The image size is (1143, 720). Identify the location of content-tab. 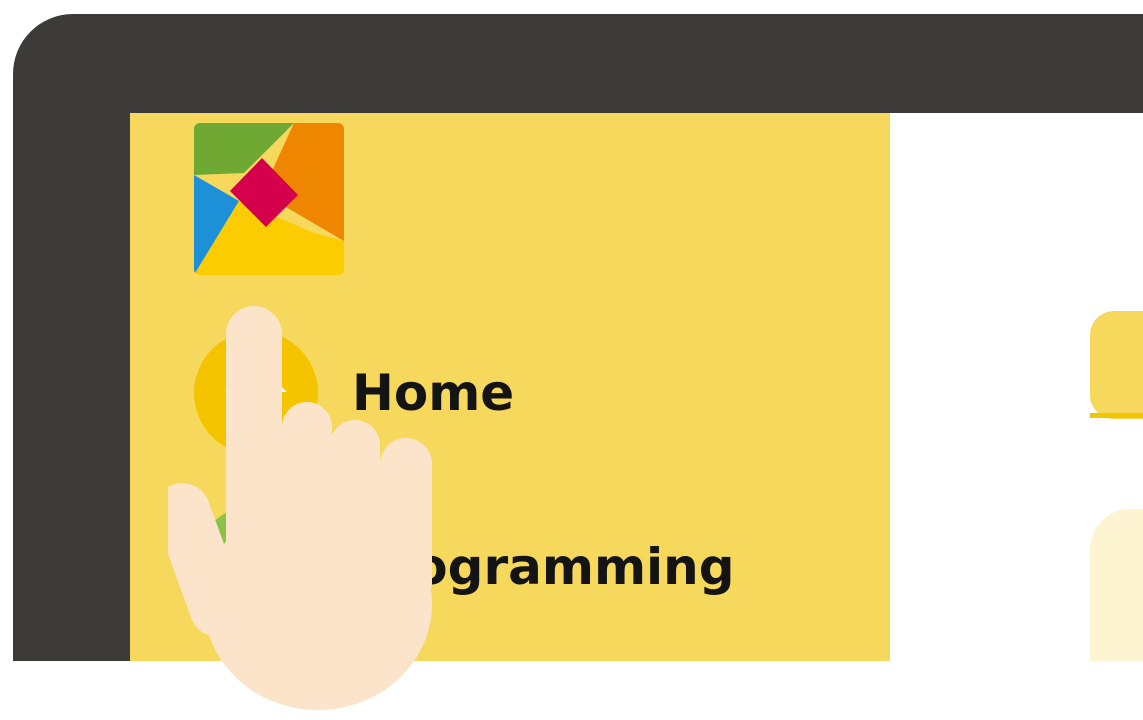
(1116, 365).